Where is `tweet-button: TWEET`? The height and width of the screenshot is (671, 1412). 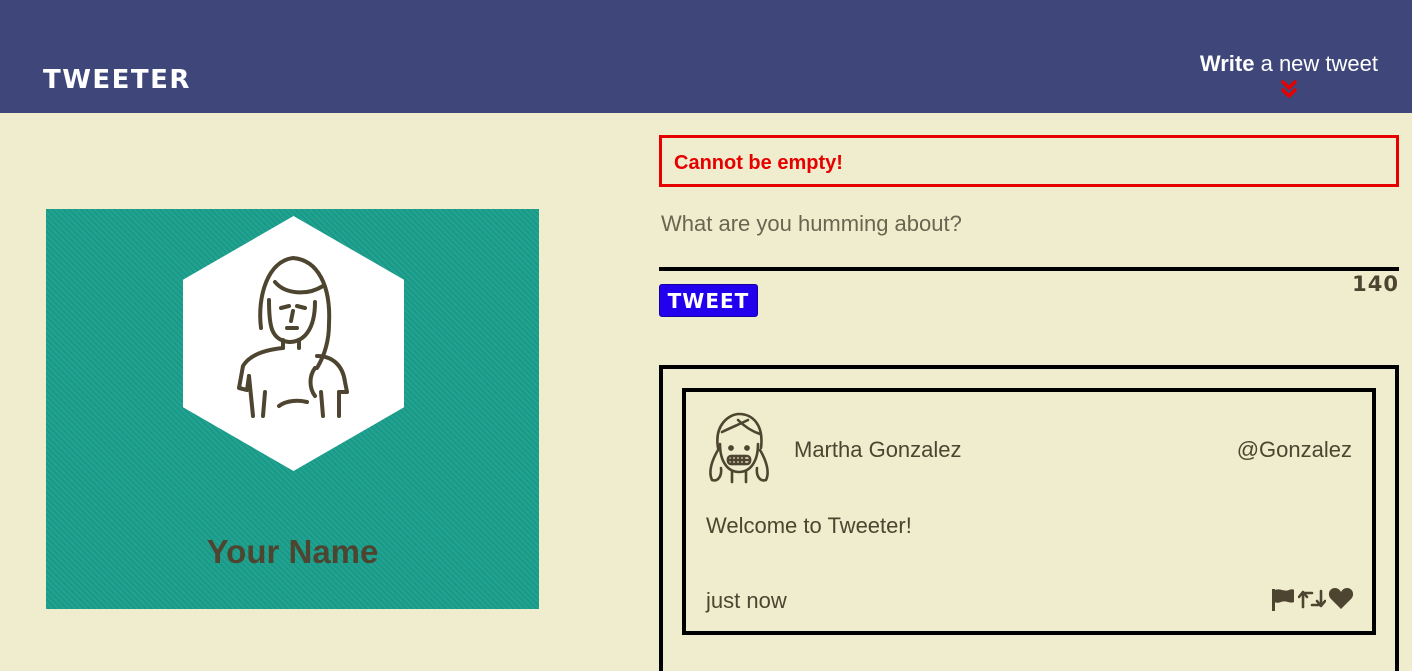
tweet-button: TWEET is located at coordinates (708, 300).